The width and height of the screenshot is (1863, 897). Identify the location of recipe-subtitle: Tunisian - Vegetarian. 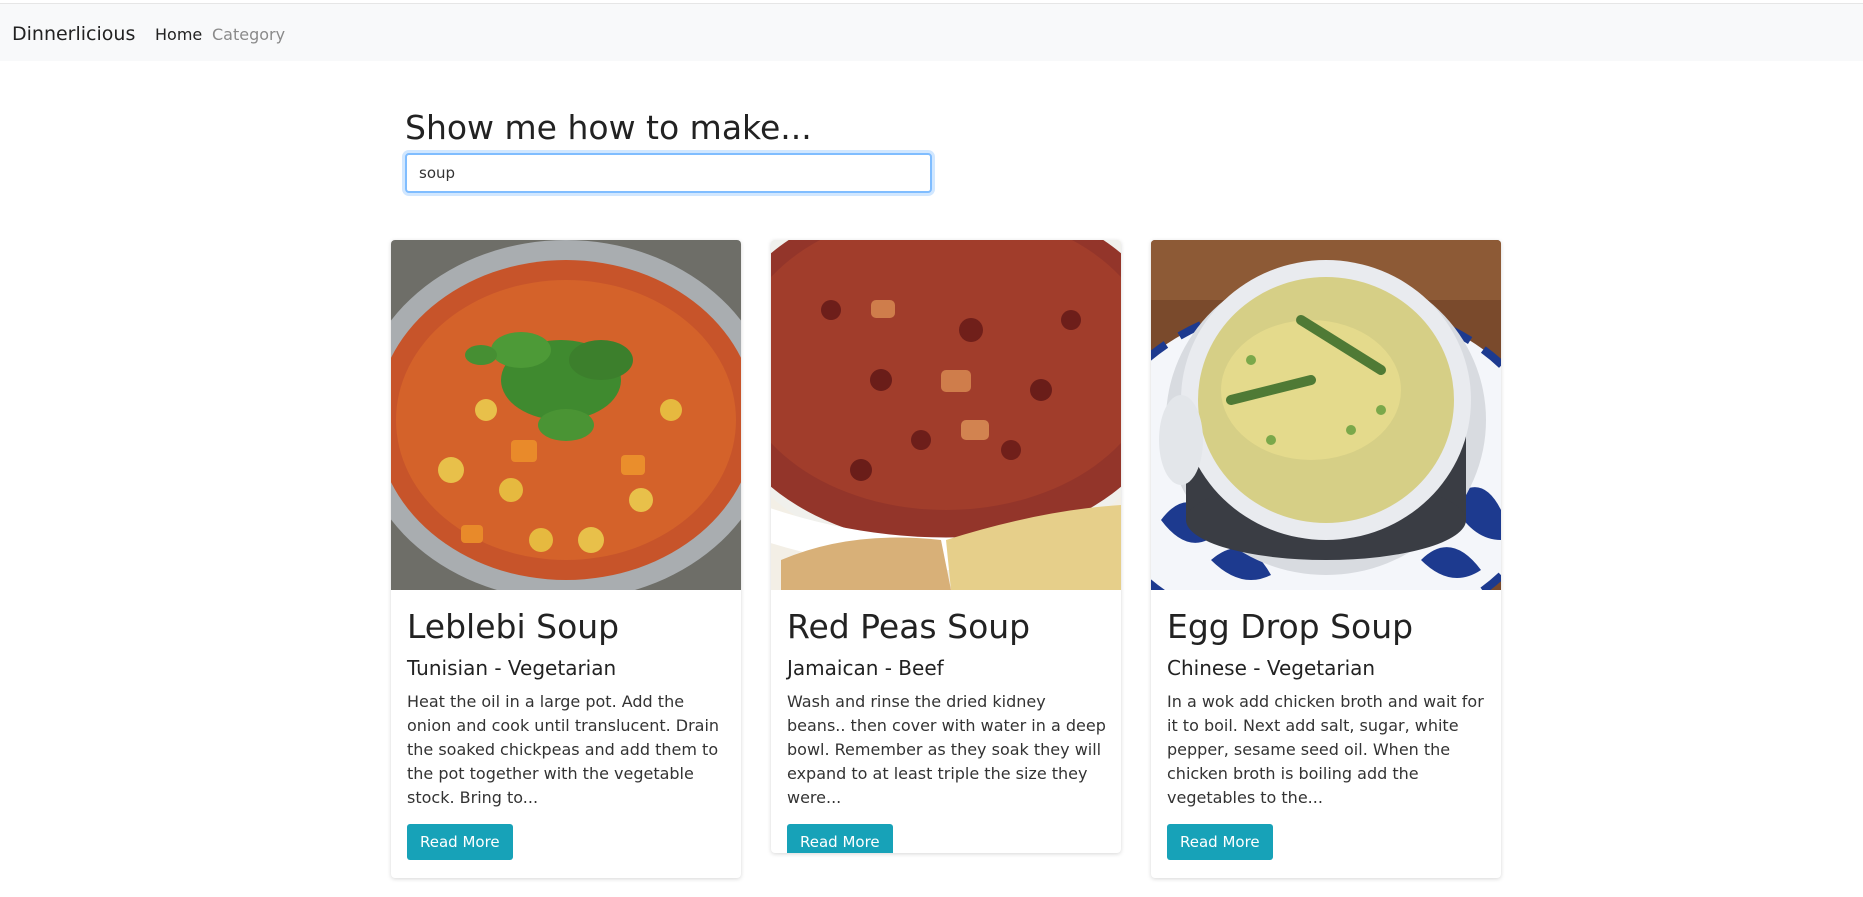
(512, 667).